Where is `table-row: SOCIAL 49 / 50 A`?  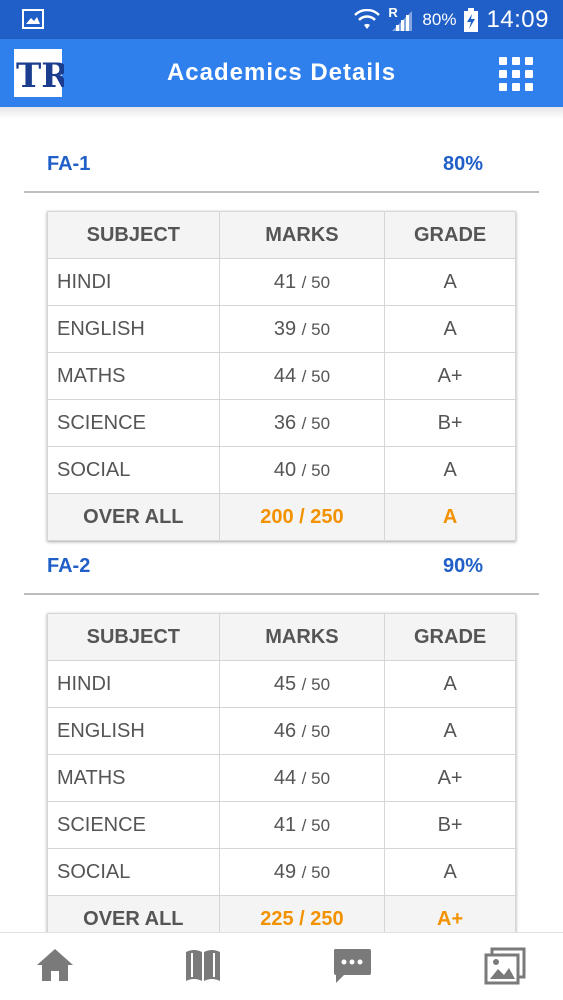
table-row: SOCIAL 49 / 50 A is located at coordinates (281, 872).